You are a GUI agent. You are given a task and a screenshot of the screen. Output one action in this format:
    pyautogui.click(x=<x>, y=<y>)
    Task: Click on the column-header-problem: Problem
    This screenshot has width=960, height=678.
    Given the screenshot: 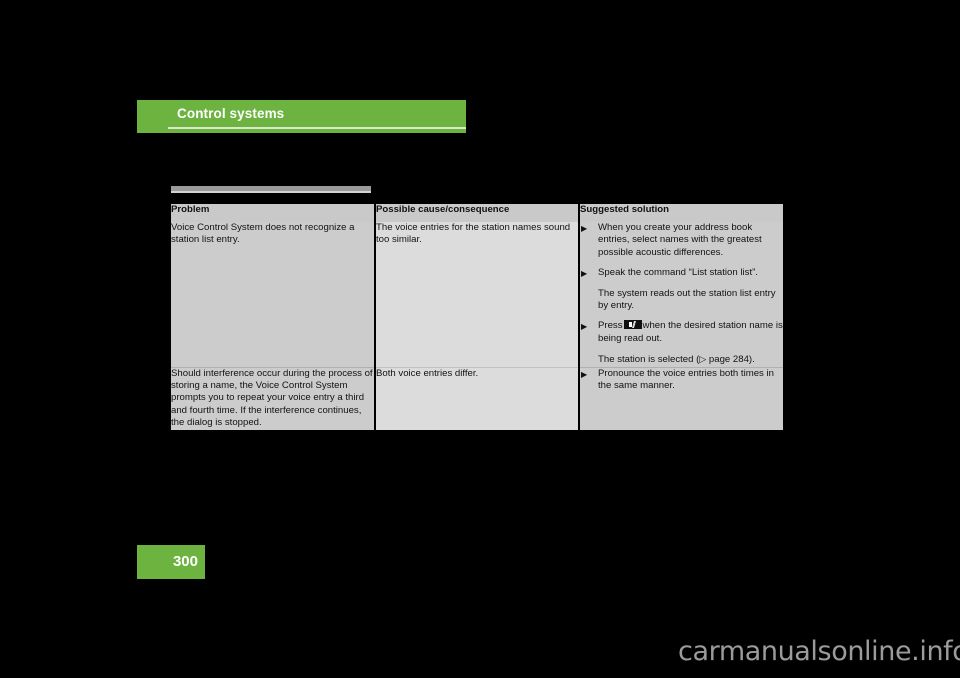 What is the action you would take?
    pyautogui.click(x=272, y=213)
    